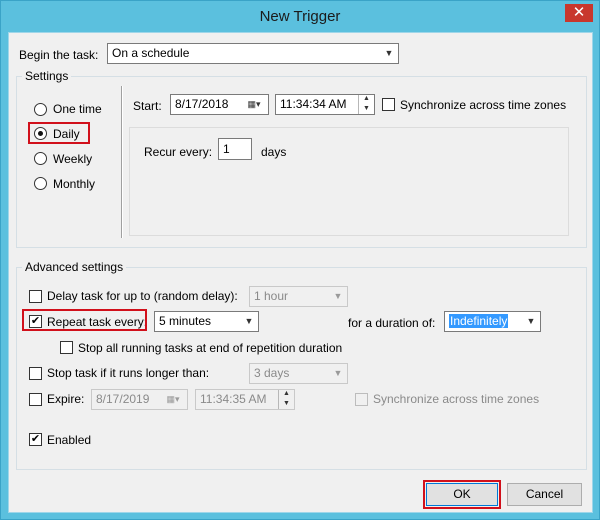 This screenshot has width=600, height=520. I want to click on title-bar: New Trigger ✕, so click(300, 16).